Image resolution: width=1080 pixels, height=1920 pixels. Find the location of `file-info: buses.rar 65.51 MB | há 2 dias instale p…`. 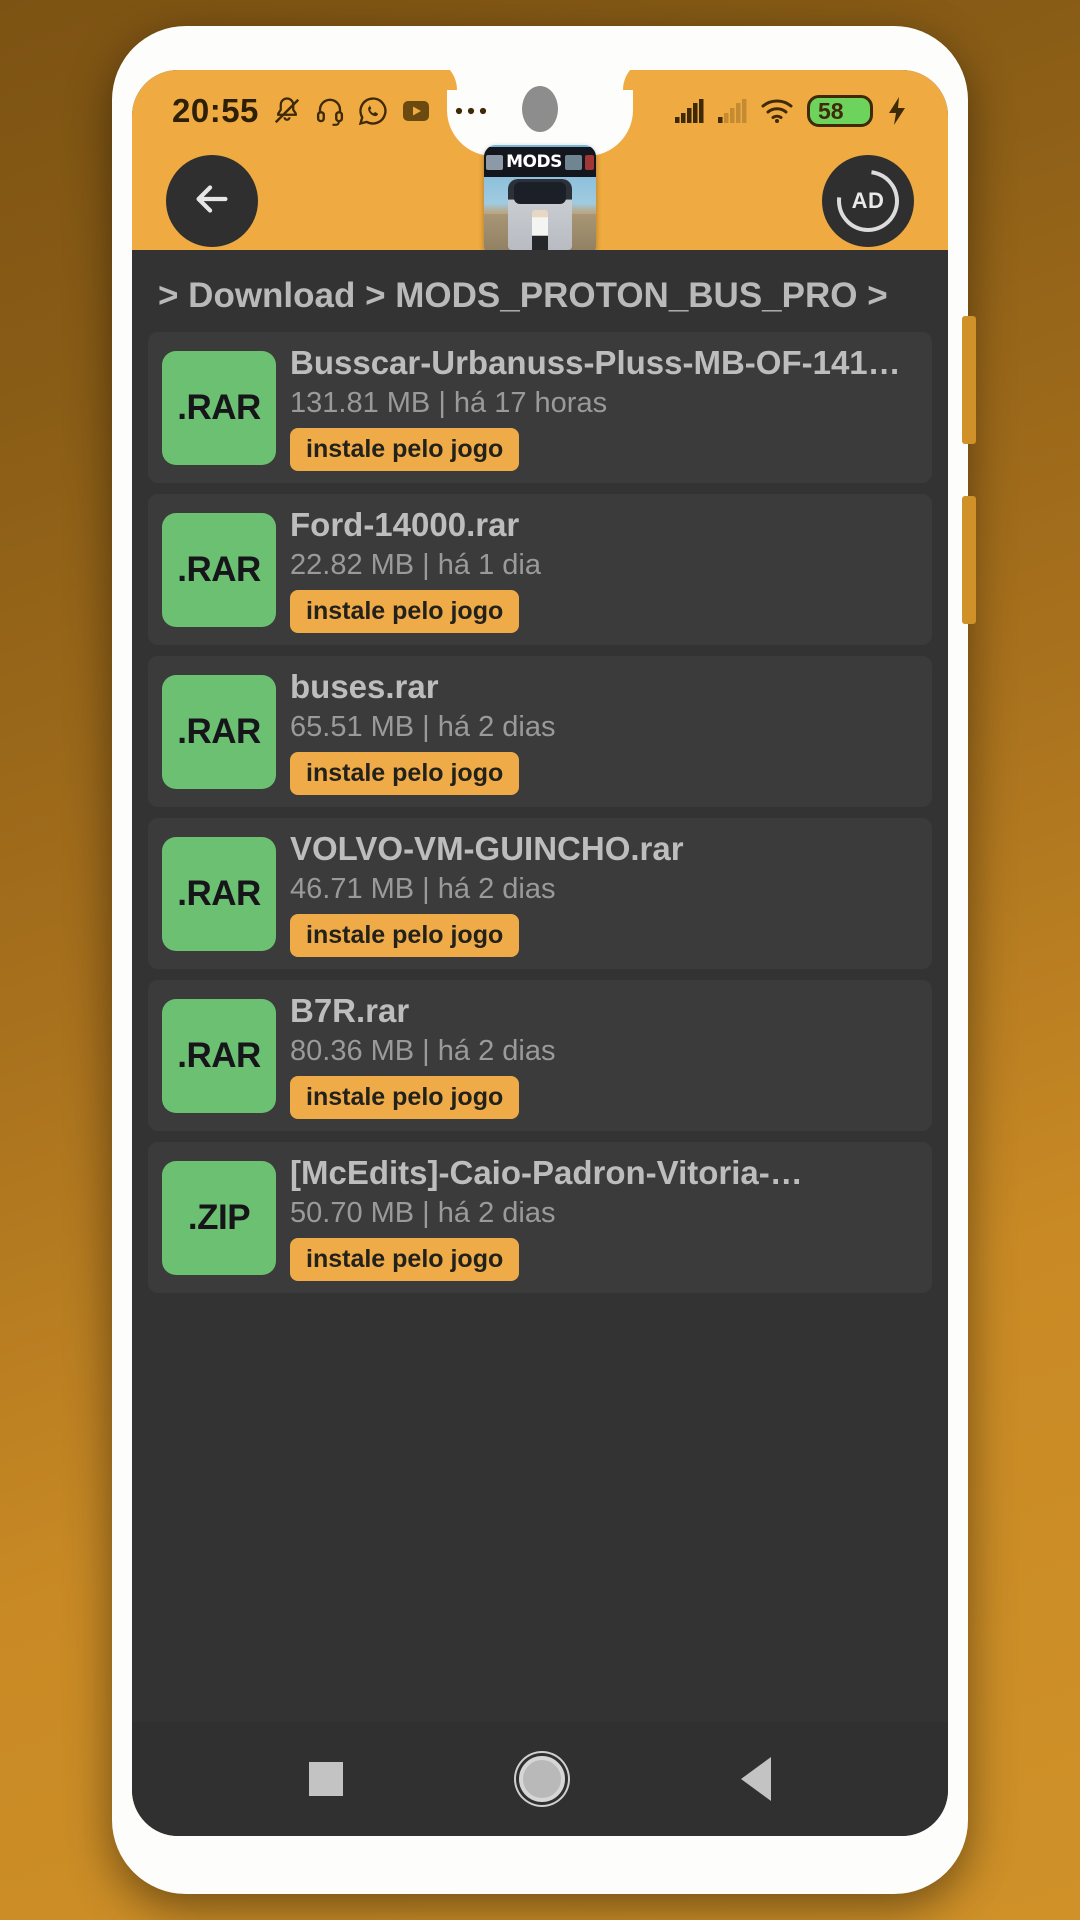

file-info: buses.rar 65.51 MB | há 2 dias instale p… is located at coordinates (604, 731).